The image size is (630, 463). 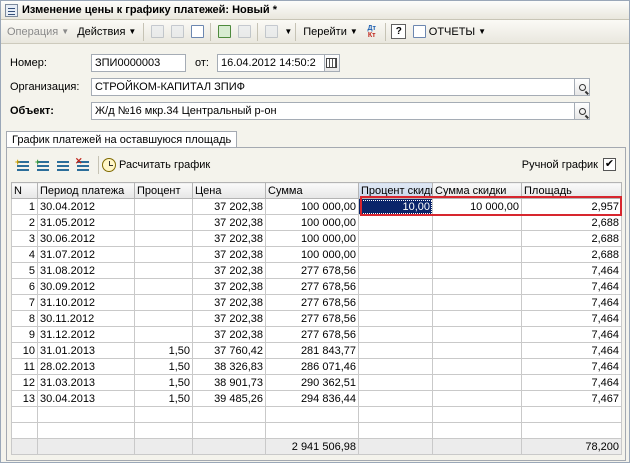 I want to click on table-cell: 31.07.2012, so click(x=86, y=254).